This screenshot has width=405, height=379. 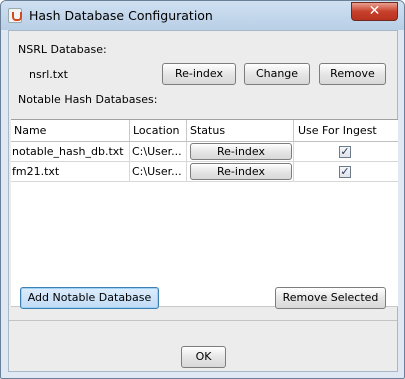 I want to click on notable-section-label: Notable Hash Databases:, so click(x=88, y=99).